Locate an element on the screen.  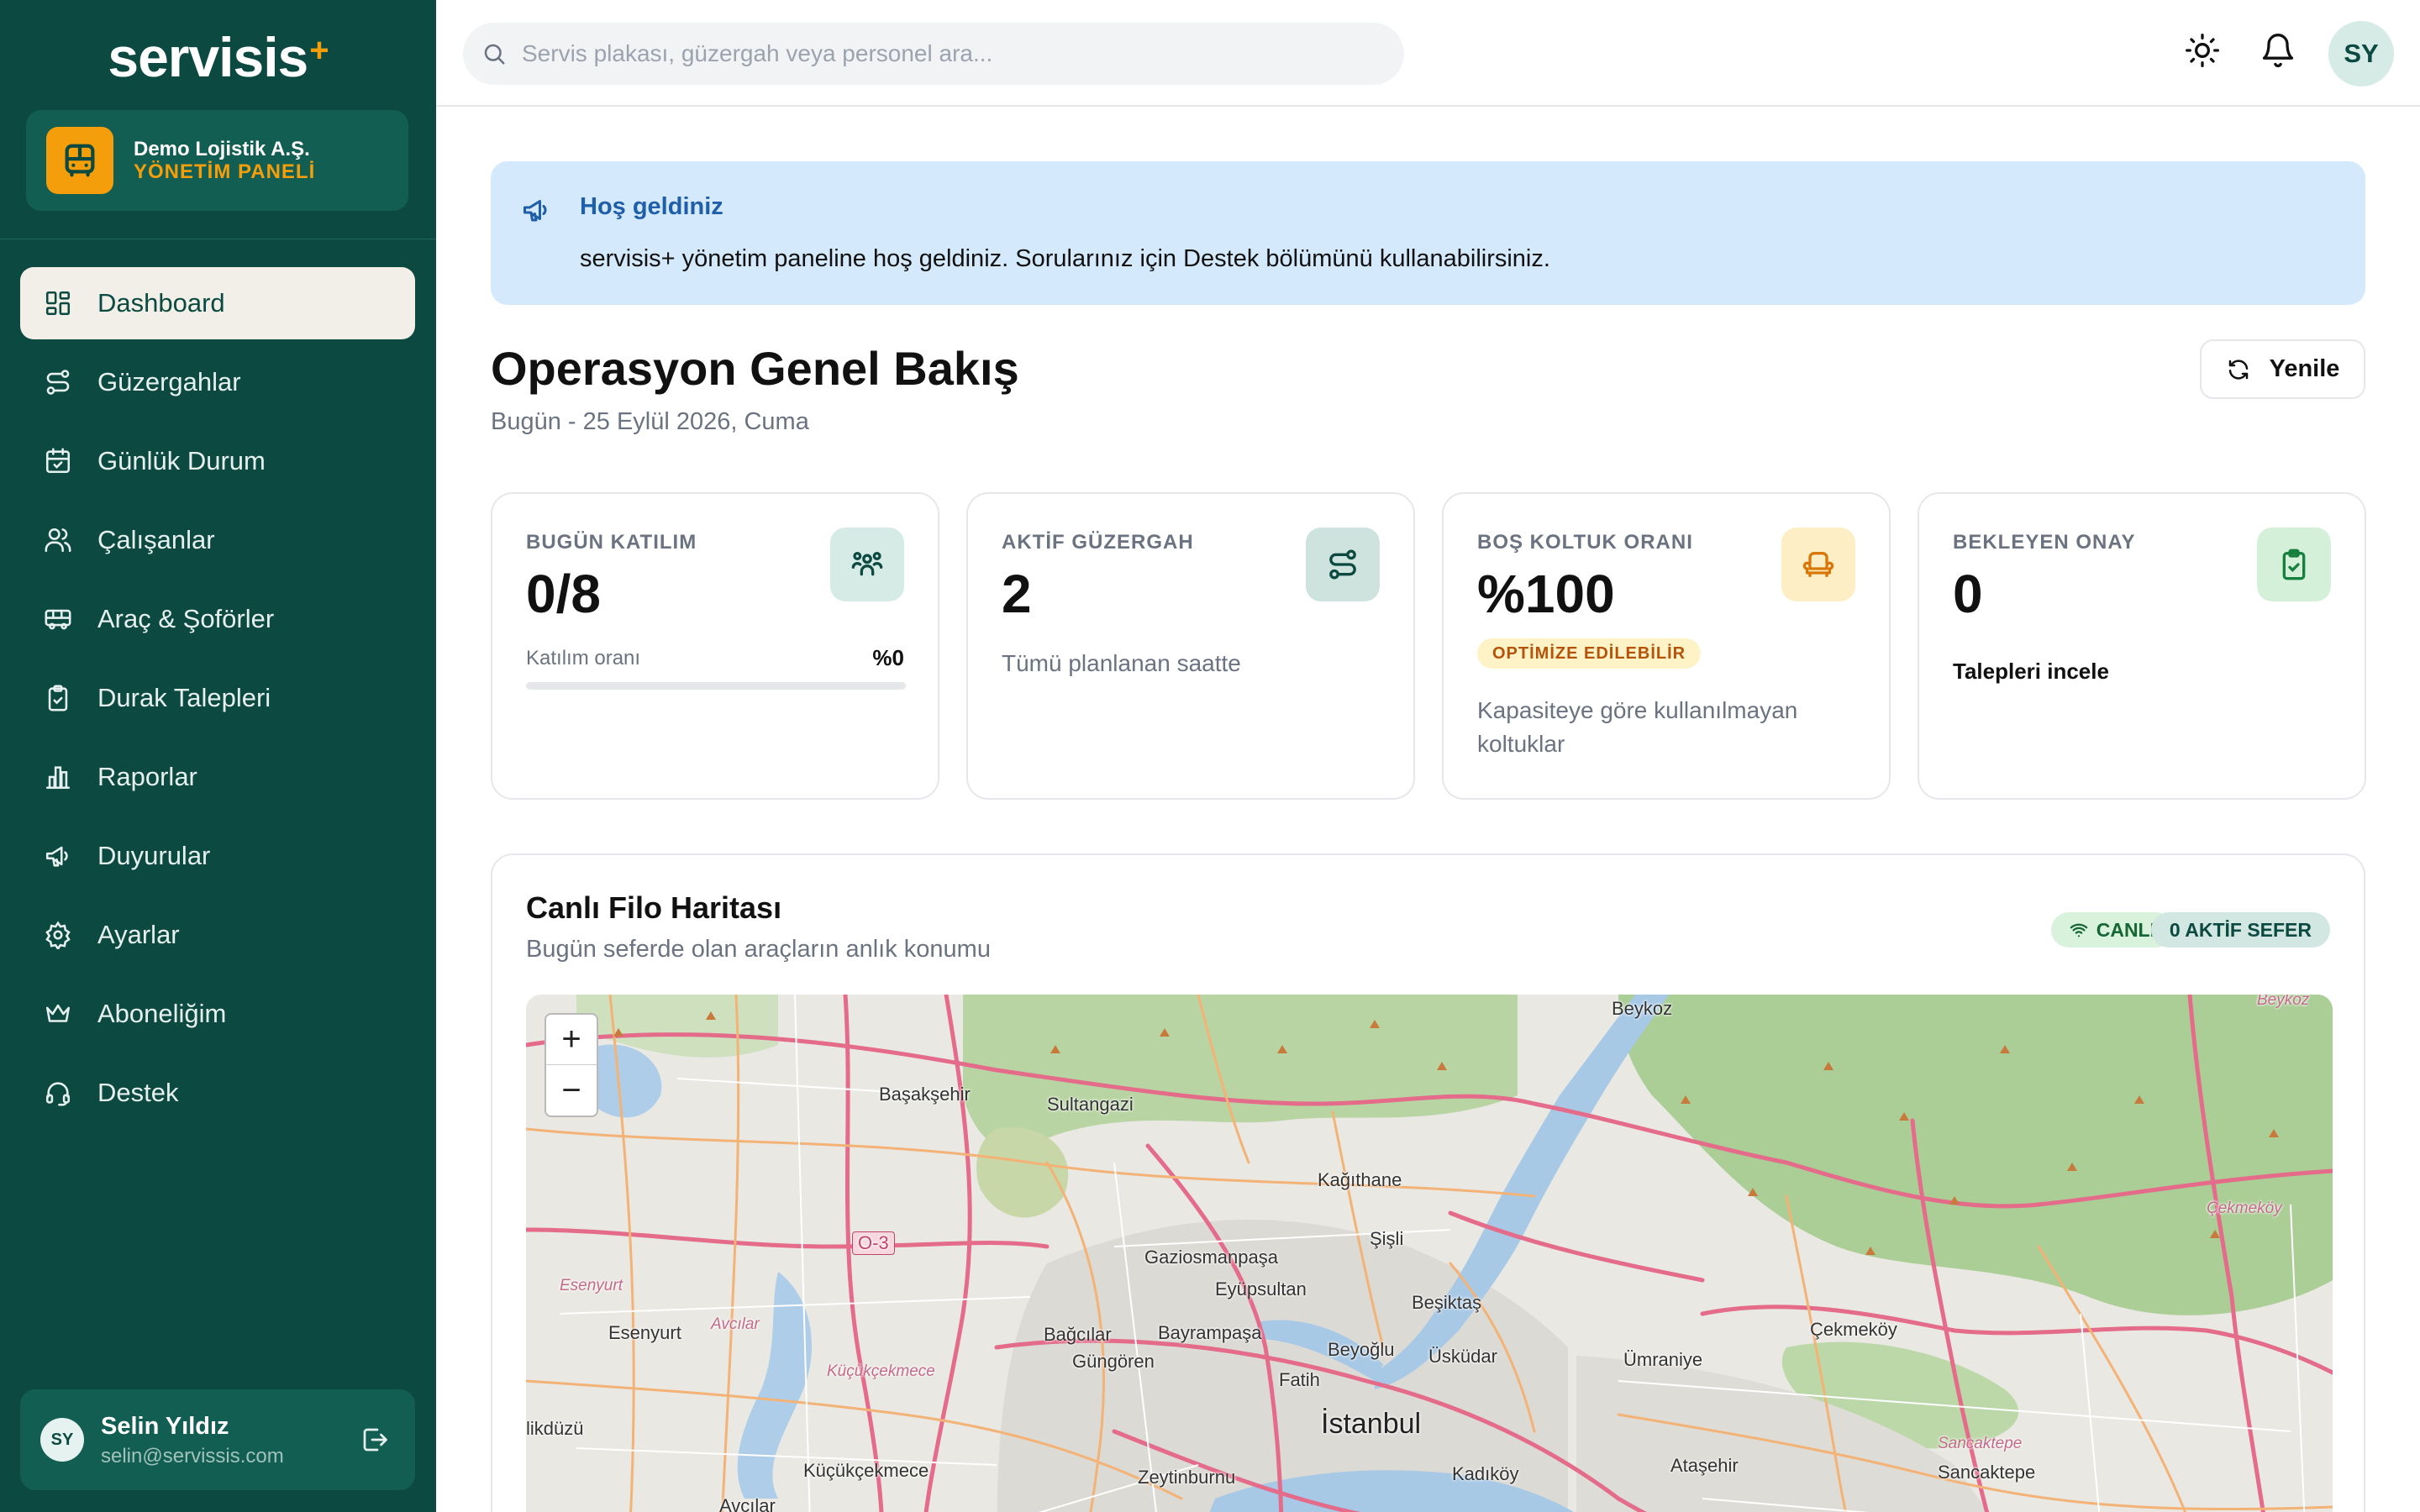
organization-subtitle: YÖNETİM PANELİ is located at coordinates (225, 171).